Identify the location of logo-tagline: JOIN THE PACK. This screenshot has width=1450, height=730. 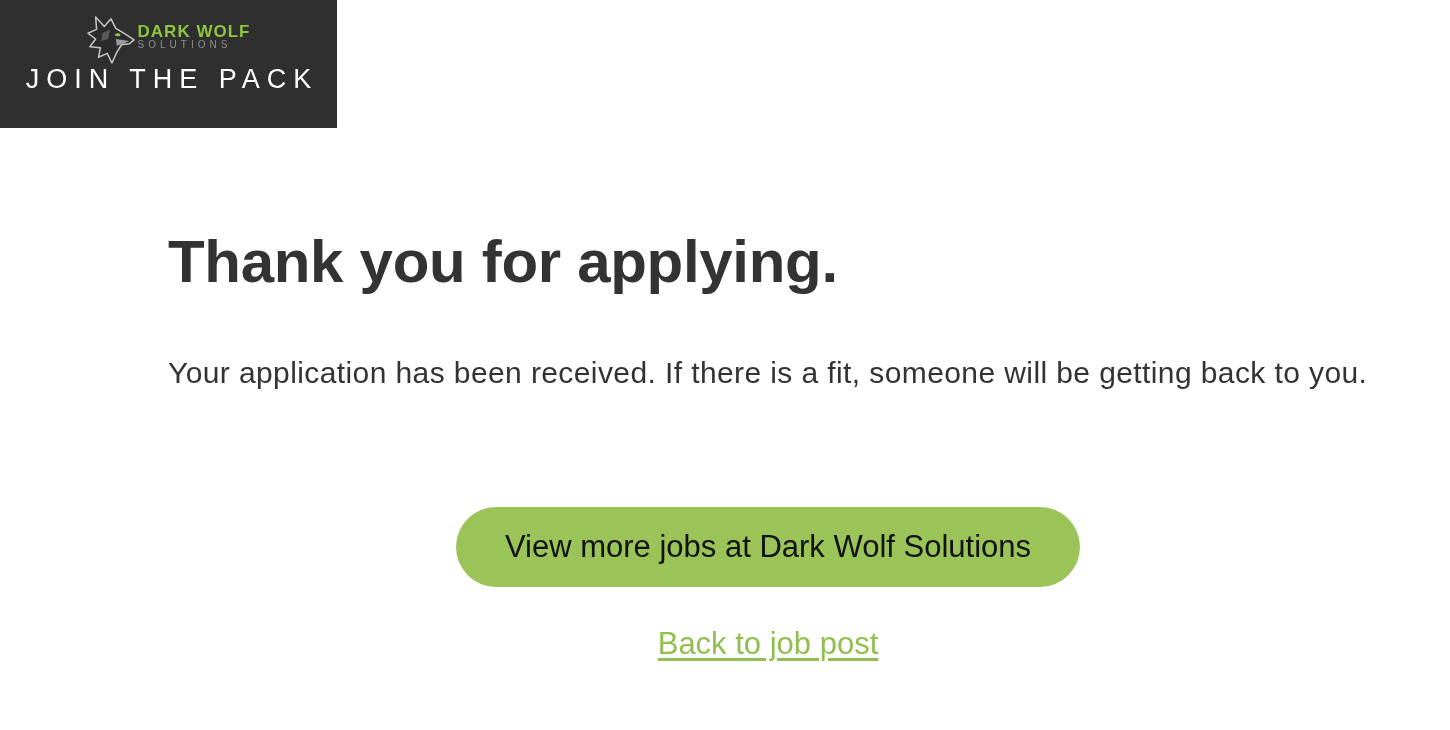
(172, 79).